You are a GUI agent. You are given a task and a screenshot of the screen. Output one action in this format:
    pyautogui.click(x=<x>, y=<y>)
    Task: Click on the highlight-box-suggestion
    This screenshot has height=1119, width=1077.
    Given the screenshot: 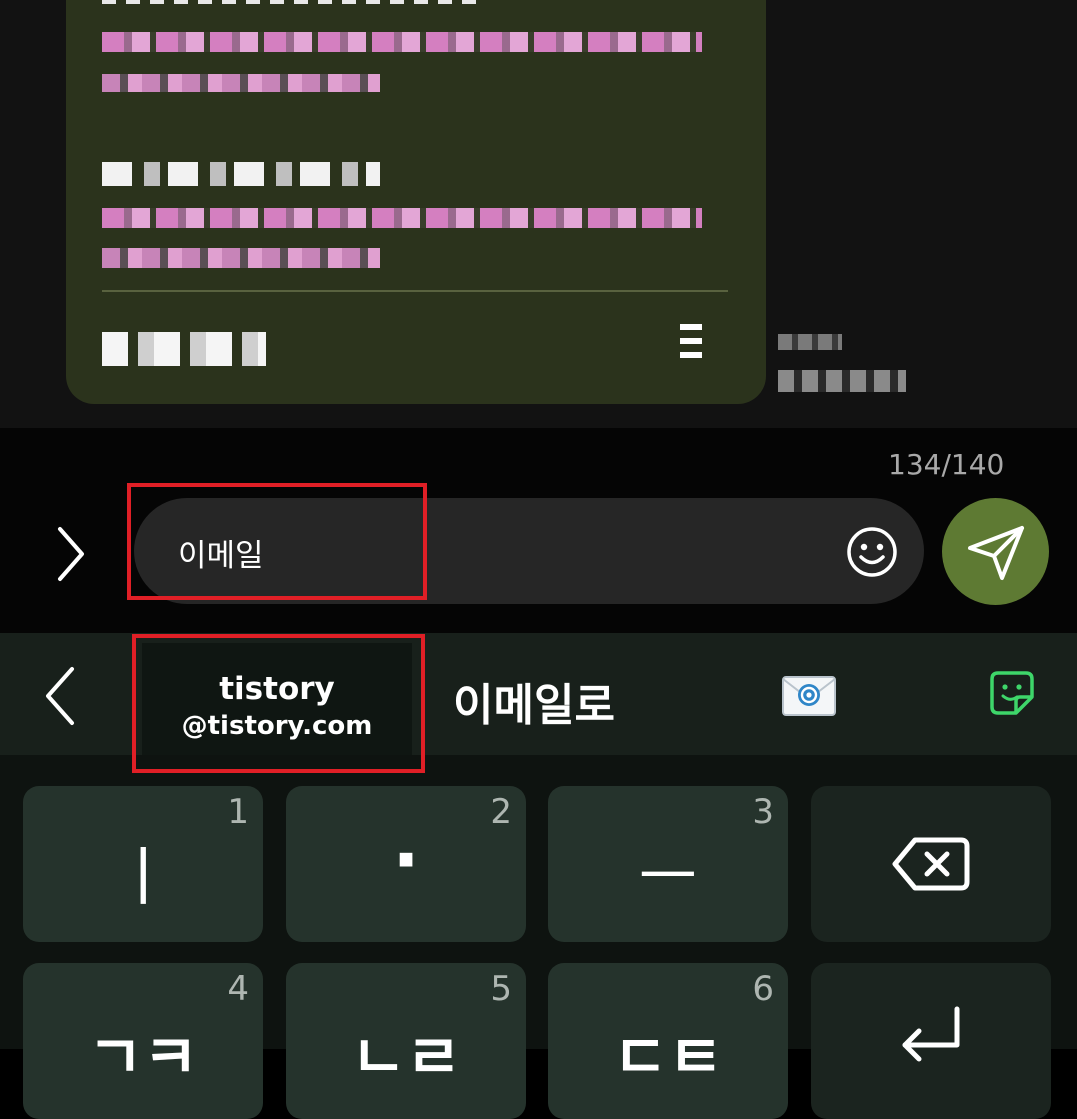 What is the action you would take?
    pyautogui.click(x=278, y=703)
    